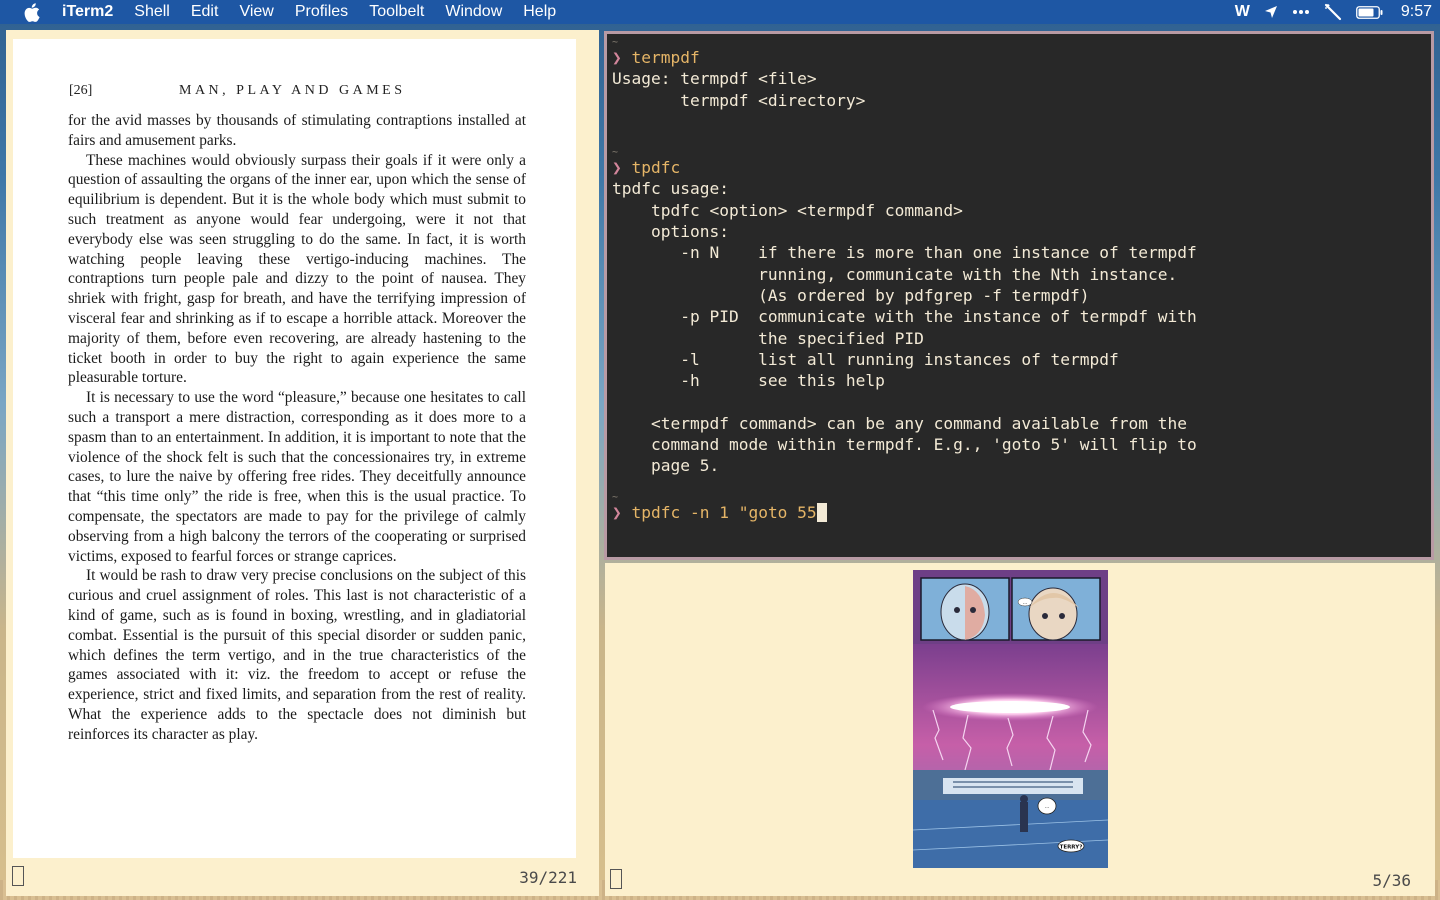  I want to click on menu-window: Window, so click(473, 12).